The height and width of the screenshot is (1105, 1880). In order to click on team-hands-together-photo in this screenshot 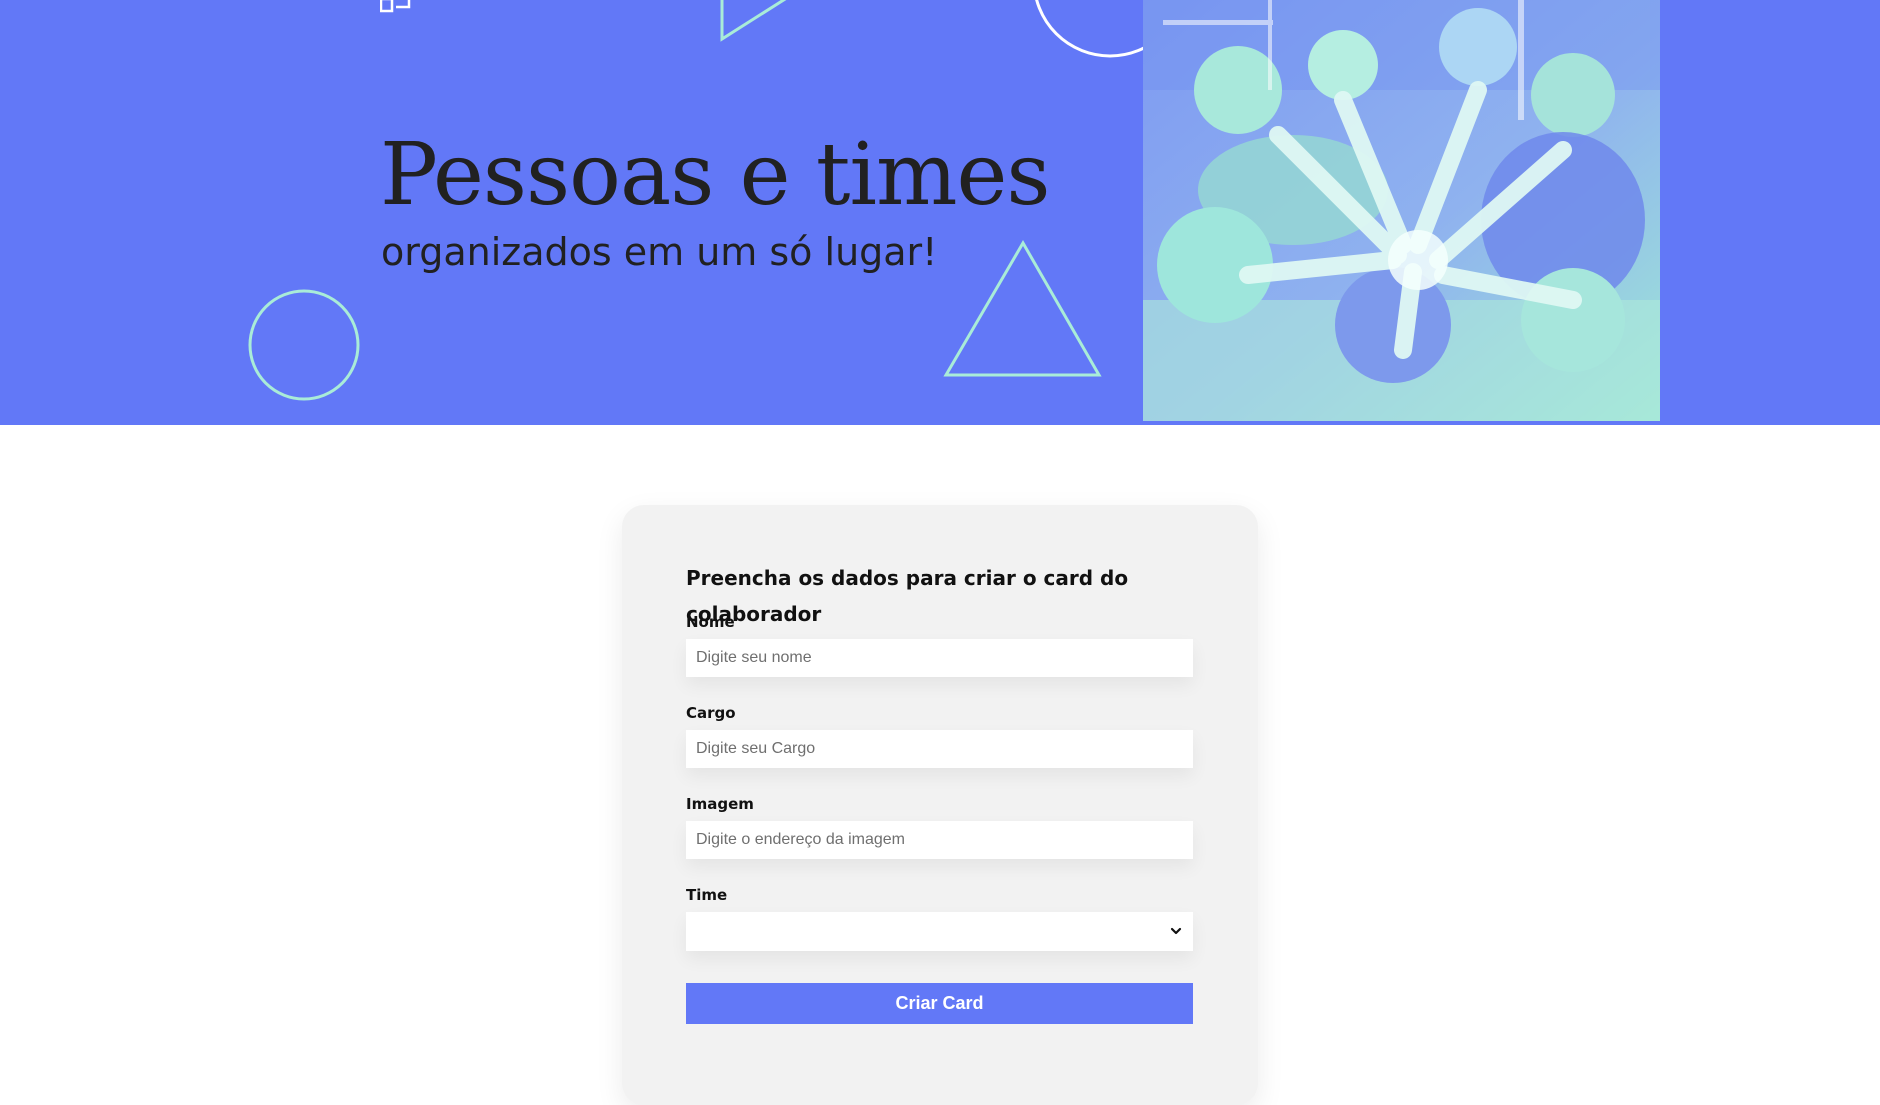, I will do `click(1401, 210)`.